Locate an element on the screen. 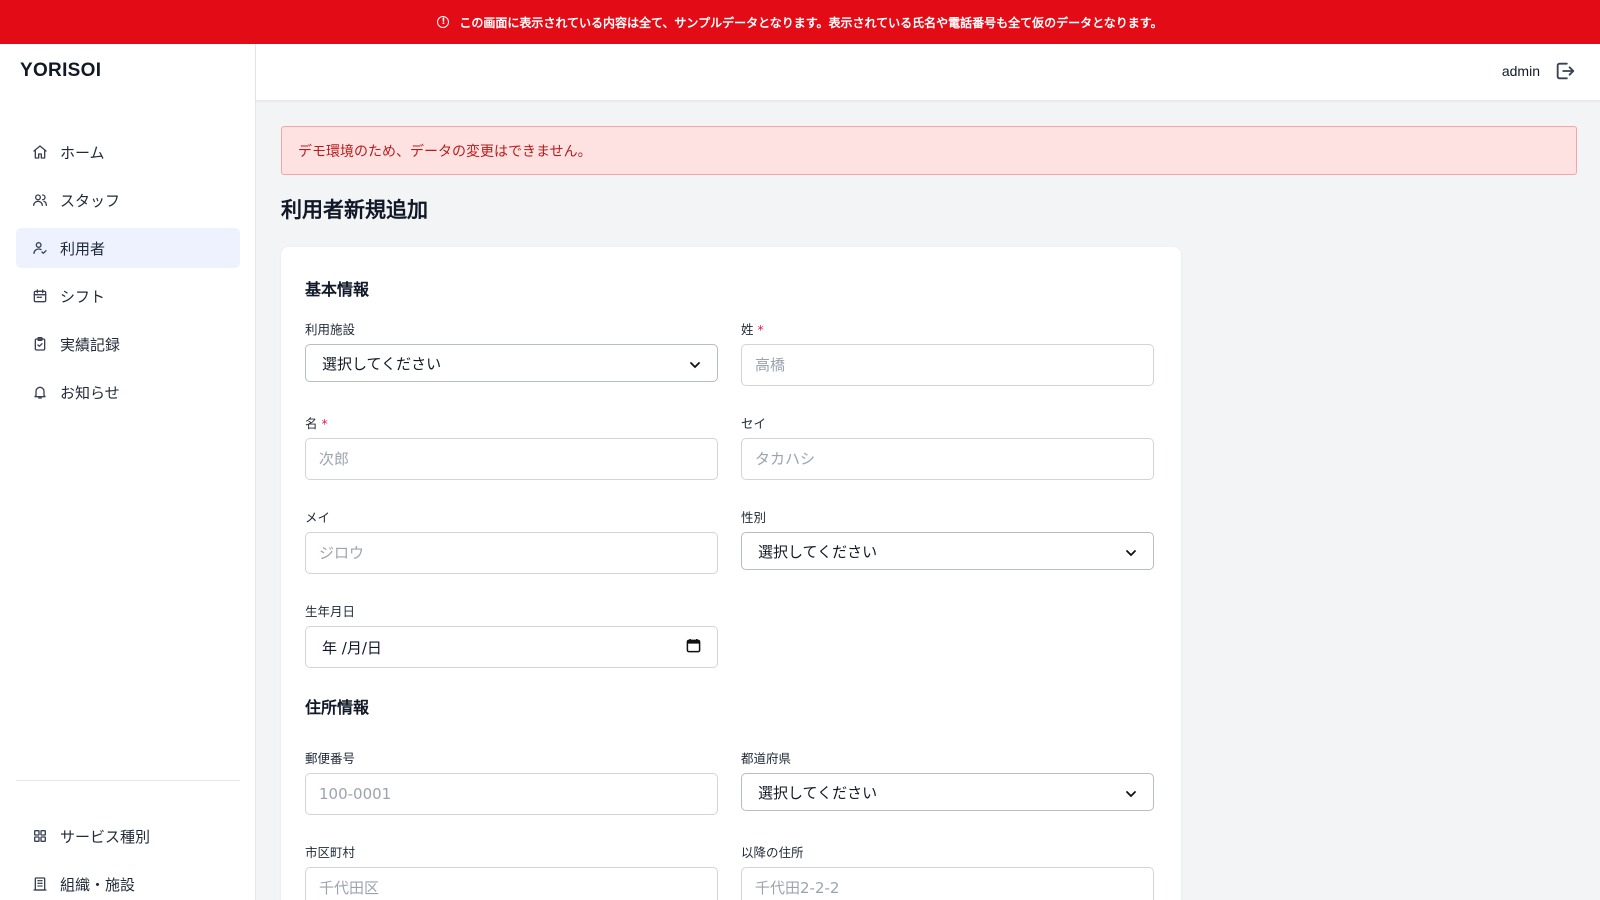 The height and width of the screenshot is (900, 1600). sidebar-item-staff: スタッフ is located at coordinates (128, 200).